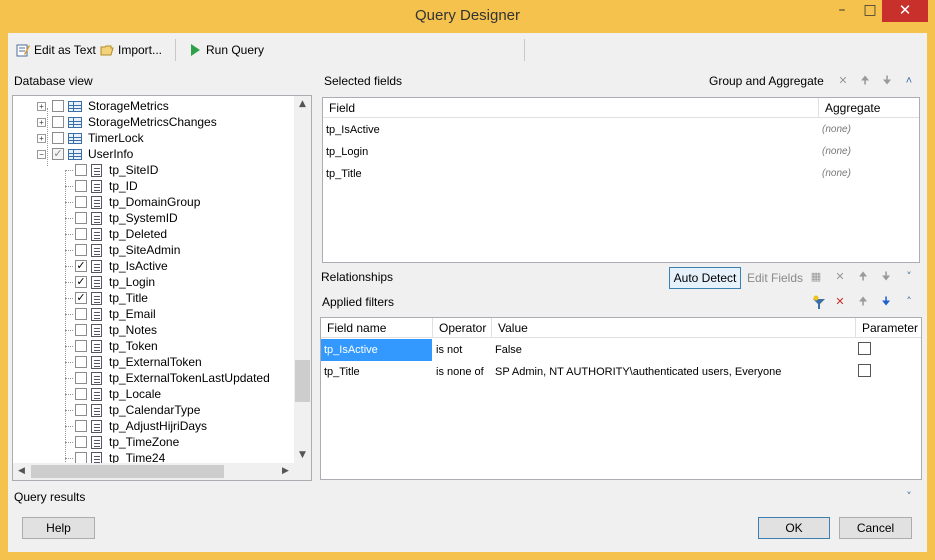  What do you see at coordinates (794, 528) in the screenshot?
I see `ok-button: OK` at bounding box center [794, 528].